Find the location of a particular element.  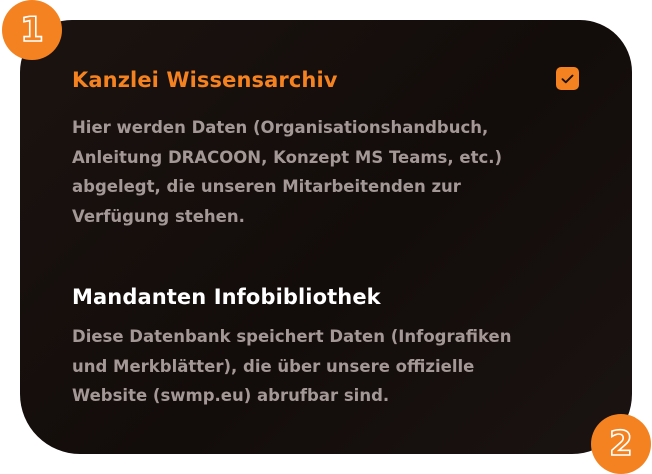

step-badge-1-number: 1 is located at coordinates (31, 30).